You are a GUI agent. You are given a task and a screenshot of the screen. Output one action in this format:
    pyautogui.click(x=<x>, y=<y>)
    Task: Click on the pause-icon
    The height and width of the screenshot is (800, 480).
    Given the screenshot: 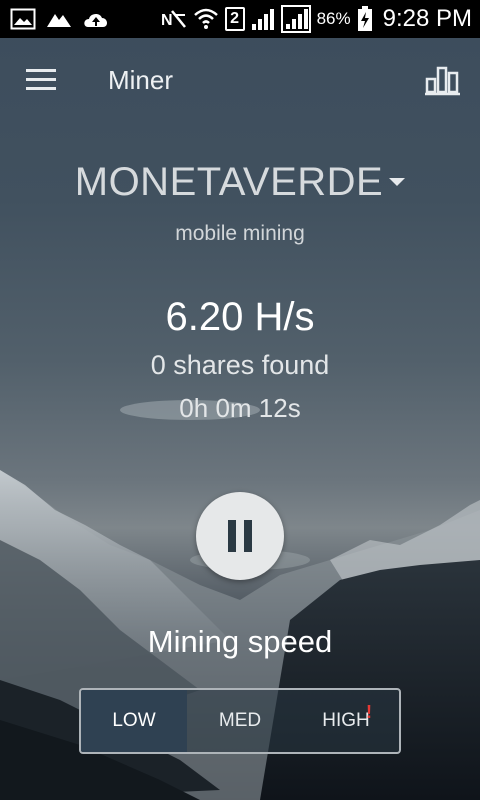 What is the action you would take?
    pyautogui.click(x=240, y=536)
    